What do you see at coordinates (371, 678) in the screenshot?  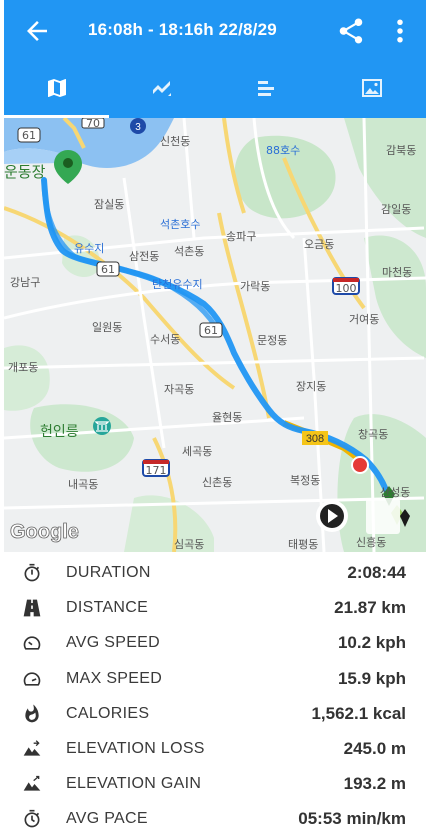 I see `stat-value: 15.9 kph` at bounding box center [371, 678].